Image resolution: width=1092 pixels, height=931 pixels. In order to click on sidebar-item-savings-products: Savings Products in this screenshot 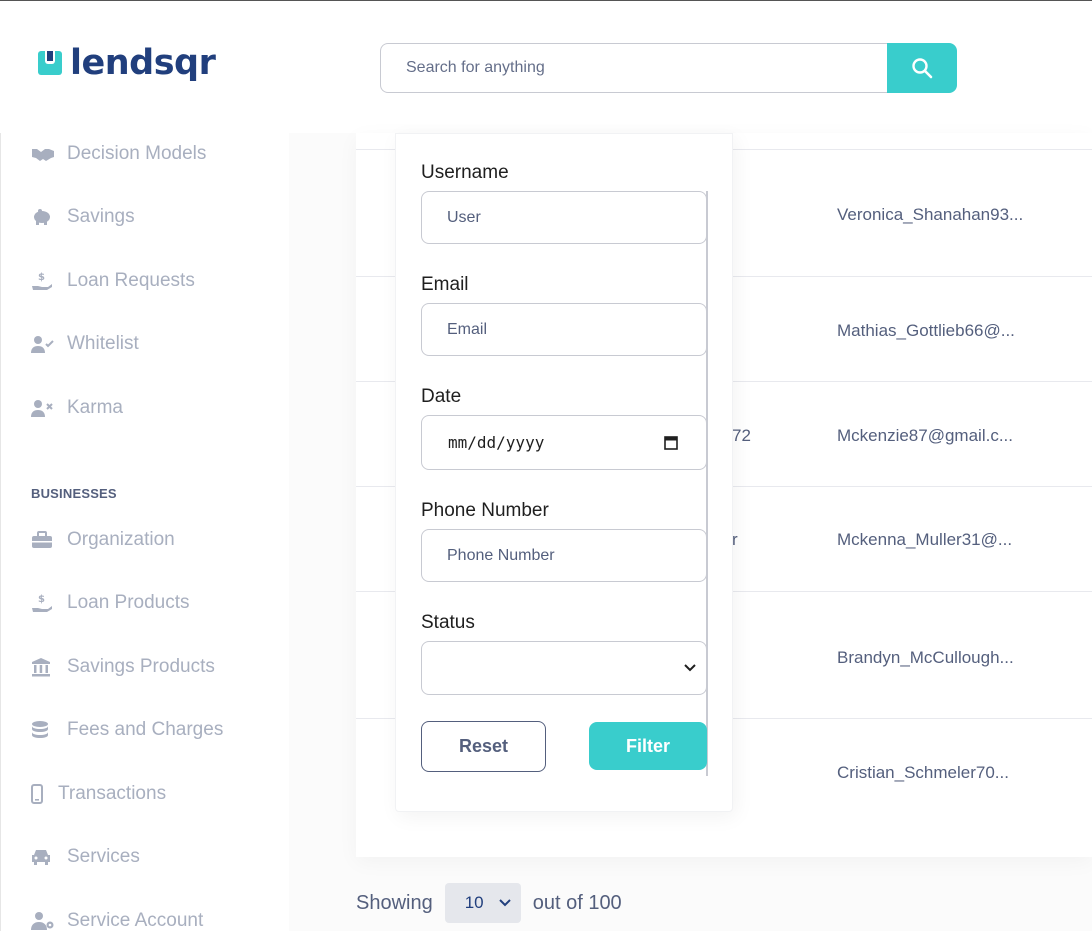, I will do `click(123, 667)`.